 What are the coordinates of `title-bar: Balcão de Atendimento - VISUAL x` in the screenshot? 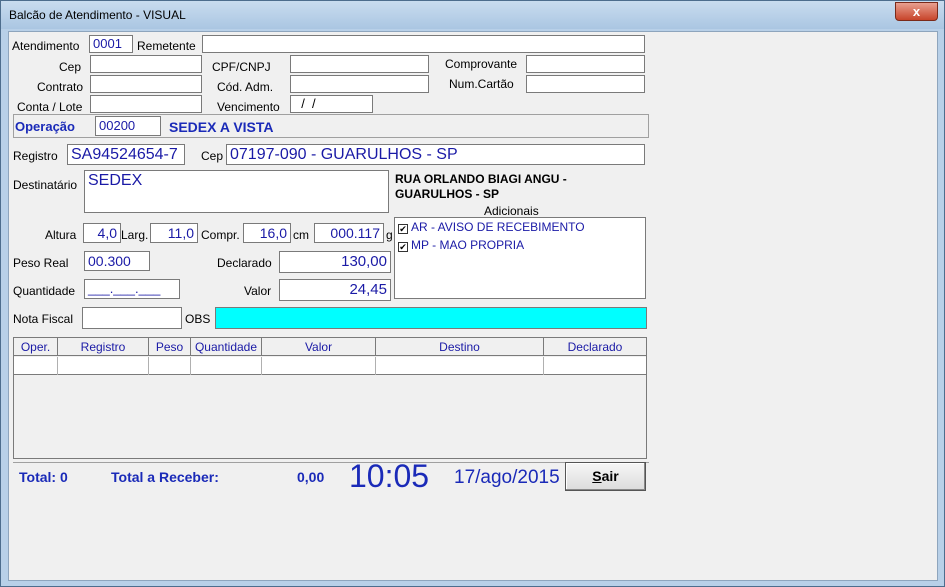 It's located at (472, 15).